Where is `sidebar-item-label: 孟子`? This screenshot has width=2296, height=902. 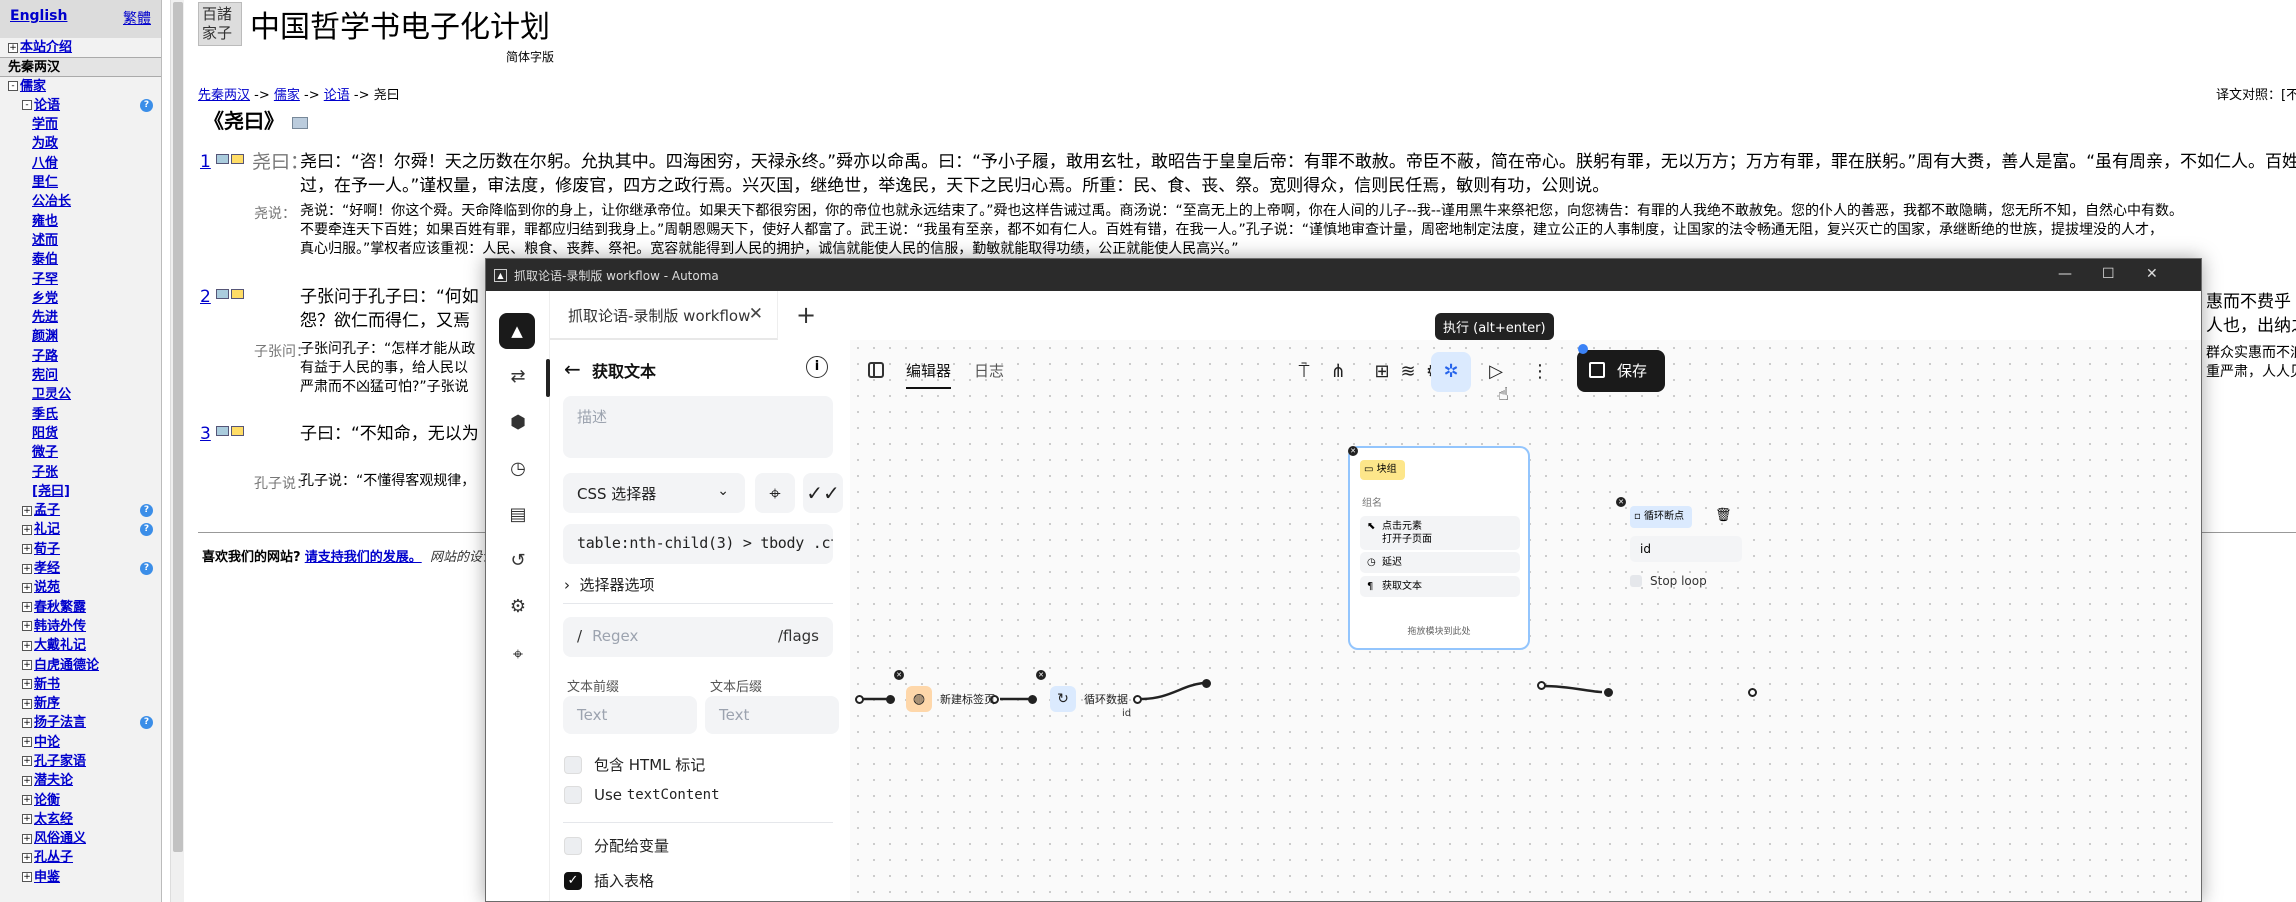
sidebar-item-label: 孟子 is located at coordinates (47, 510).